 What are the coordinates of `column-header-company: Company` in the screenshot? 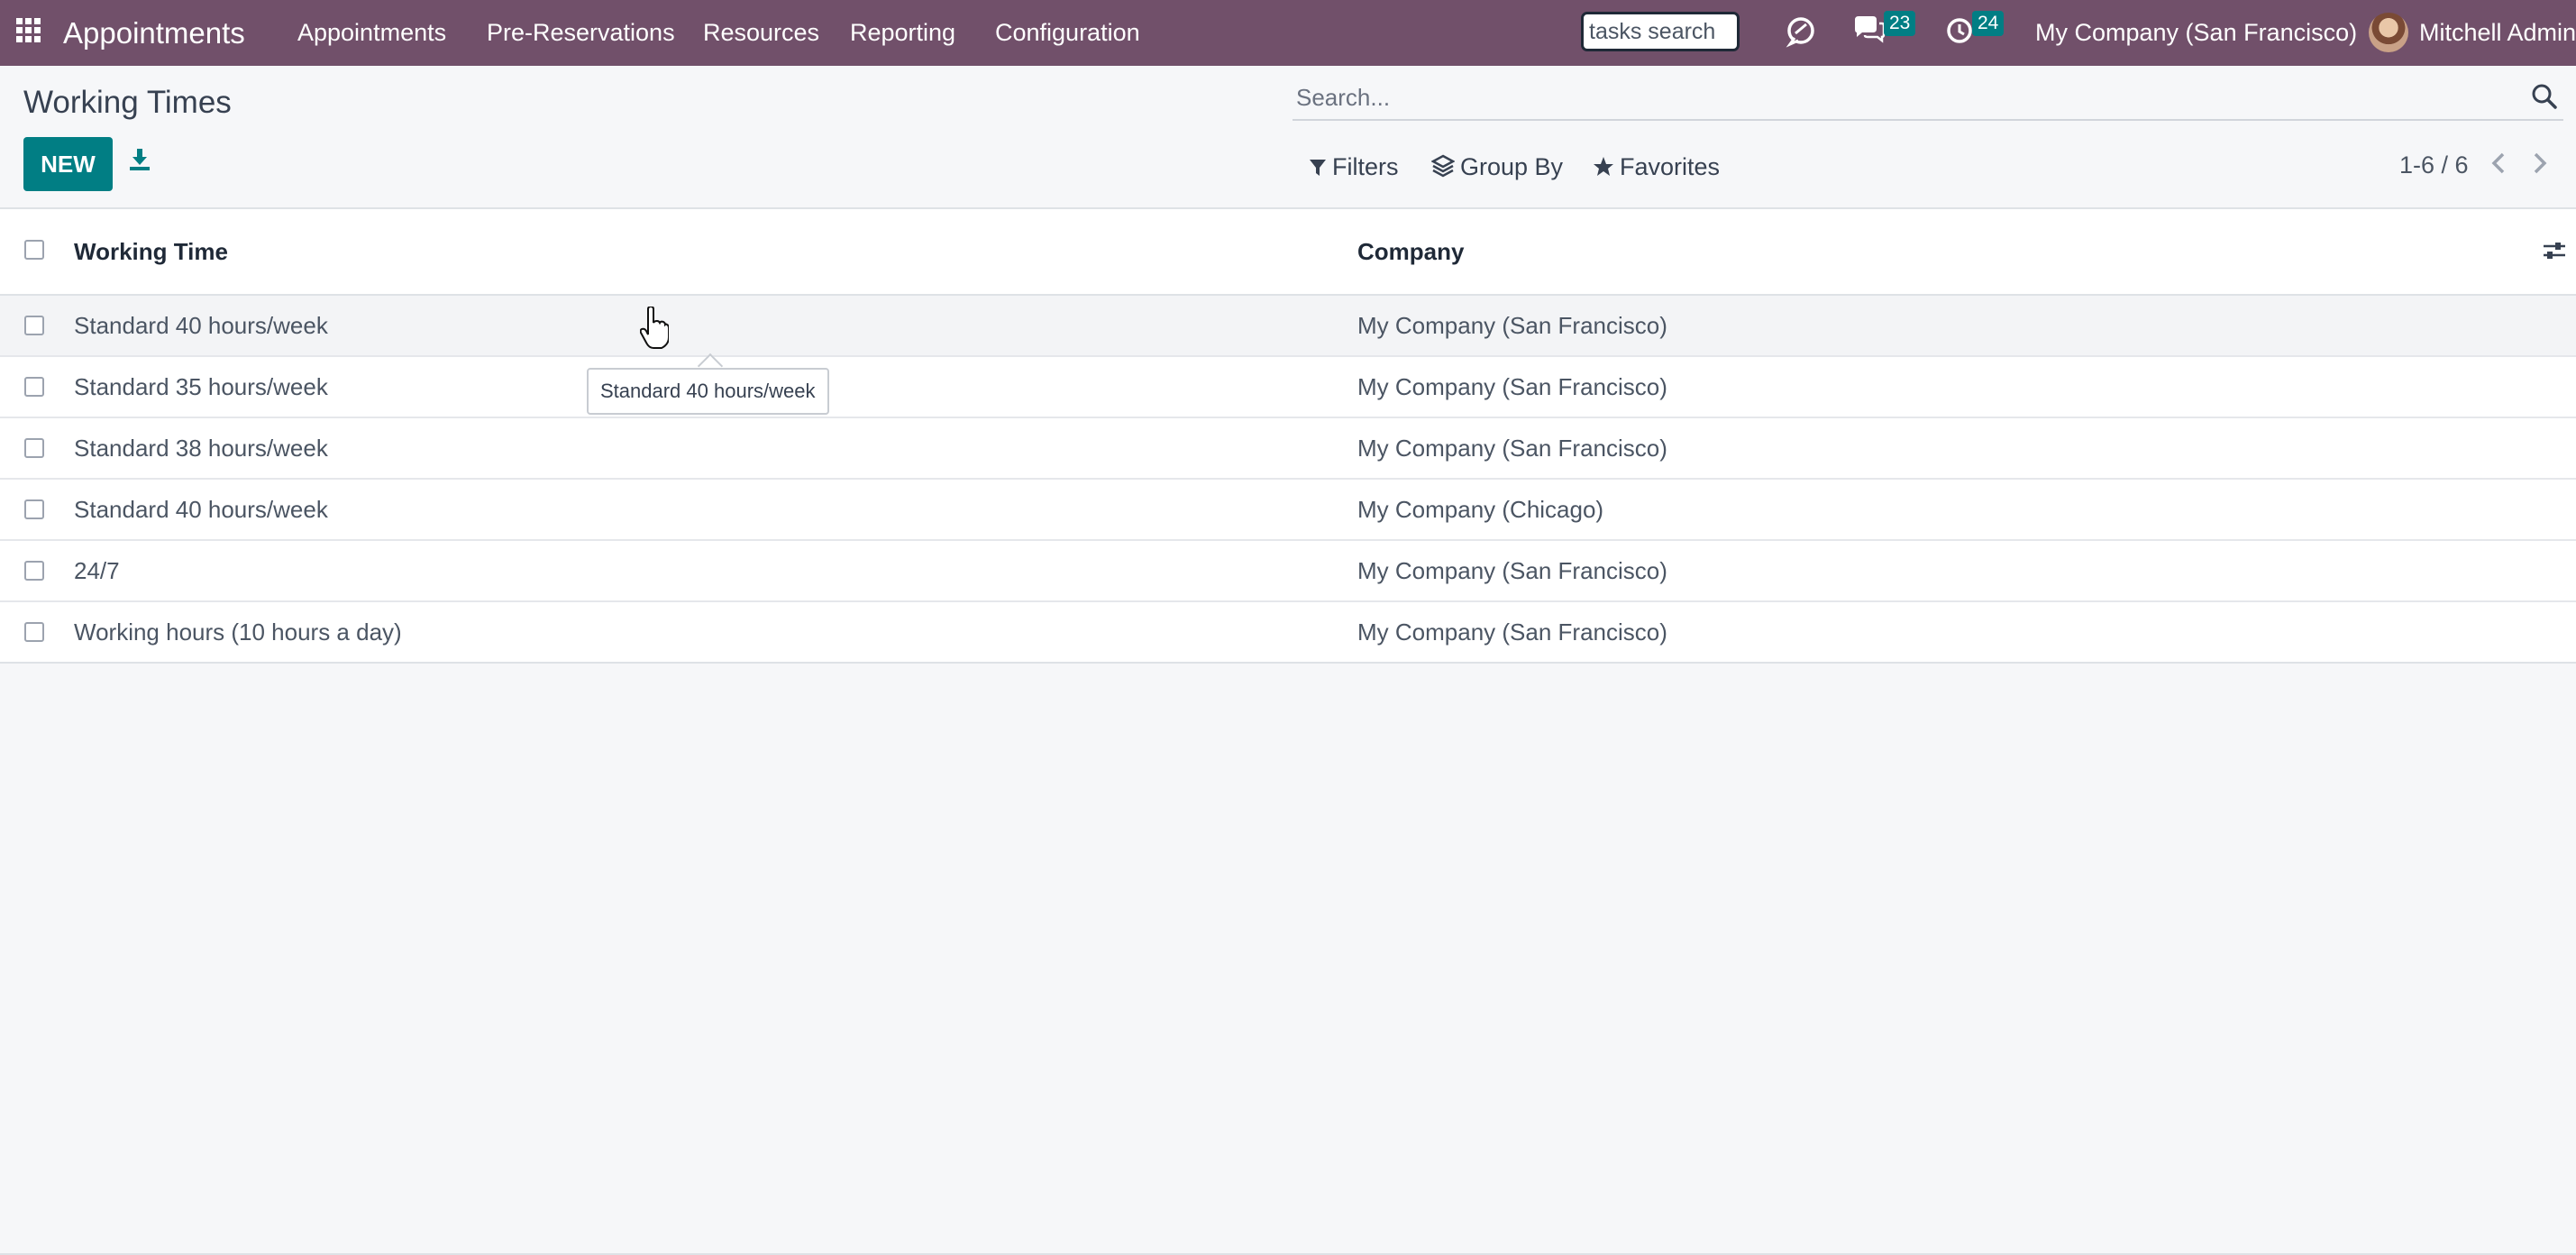 It's located at (1410, 251).